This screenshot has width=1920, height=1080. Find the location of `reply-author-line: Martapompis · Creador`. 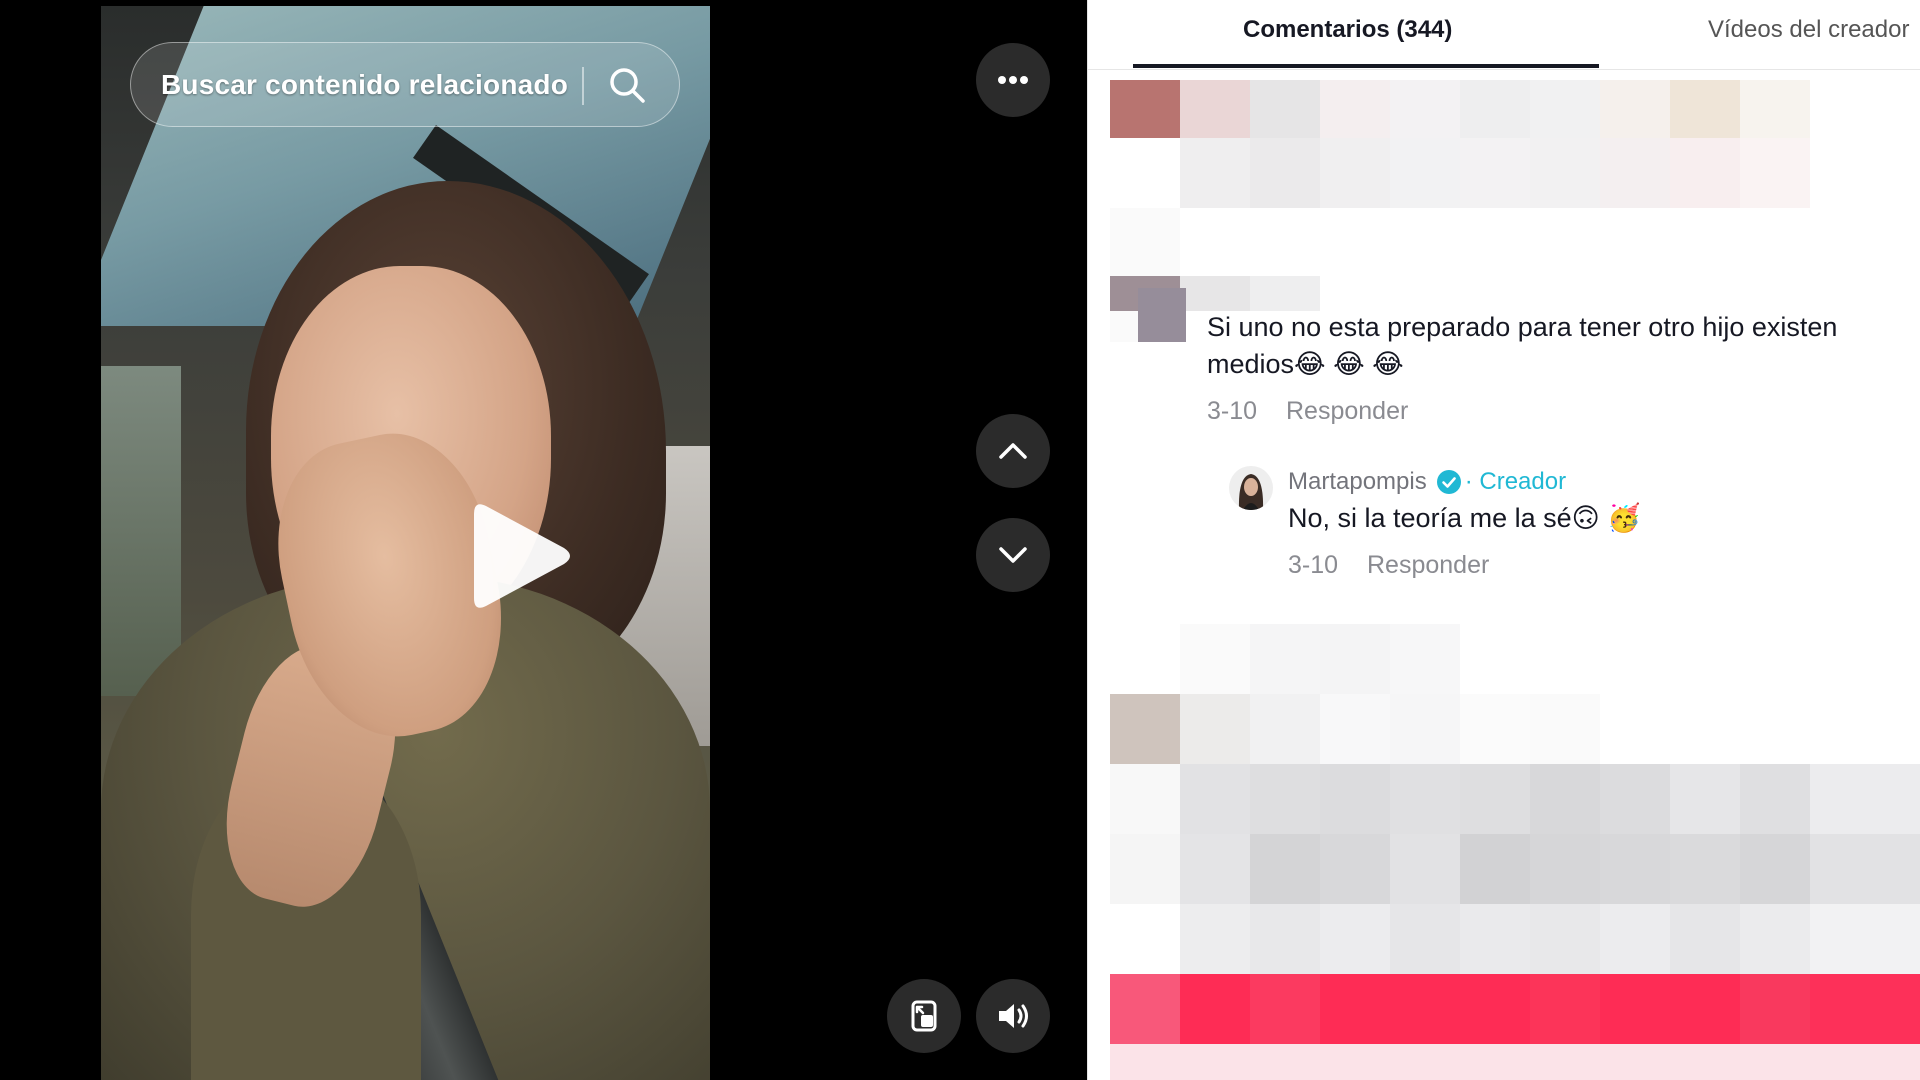

reply-author-line: Martapompis · Creador is located at coordinates (1598, 482).